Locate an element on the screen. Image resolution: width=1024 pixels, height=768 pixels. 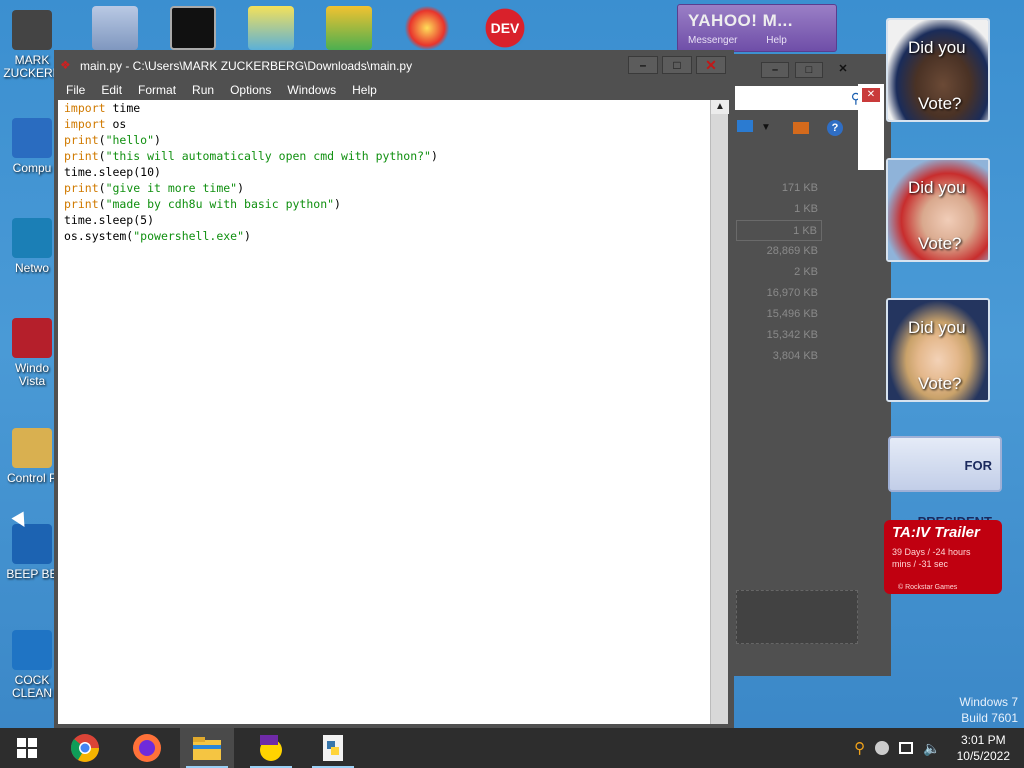
code-line: time.sleep(10) is located at coordinates (384, 172).